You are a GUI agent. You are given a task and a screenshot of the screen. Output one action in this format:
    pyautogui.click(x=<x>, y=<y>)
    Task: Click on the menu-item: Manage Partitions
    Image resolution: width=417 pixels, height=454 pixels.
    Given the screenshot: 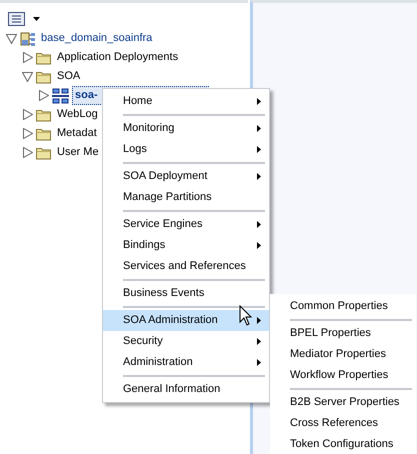 What is the action you would take?
    pyautogui.click(x=186, y=197)
    